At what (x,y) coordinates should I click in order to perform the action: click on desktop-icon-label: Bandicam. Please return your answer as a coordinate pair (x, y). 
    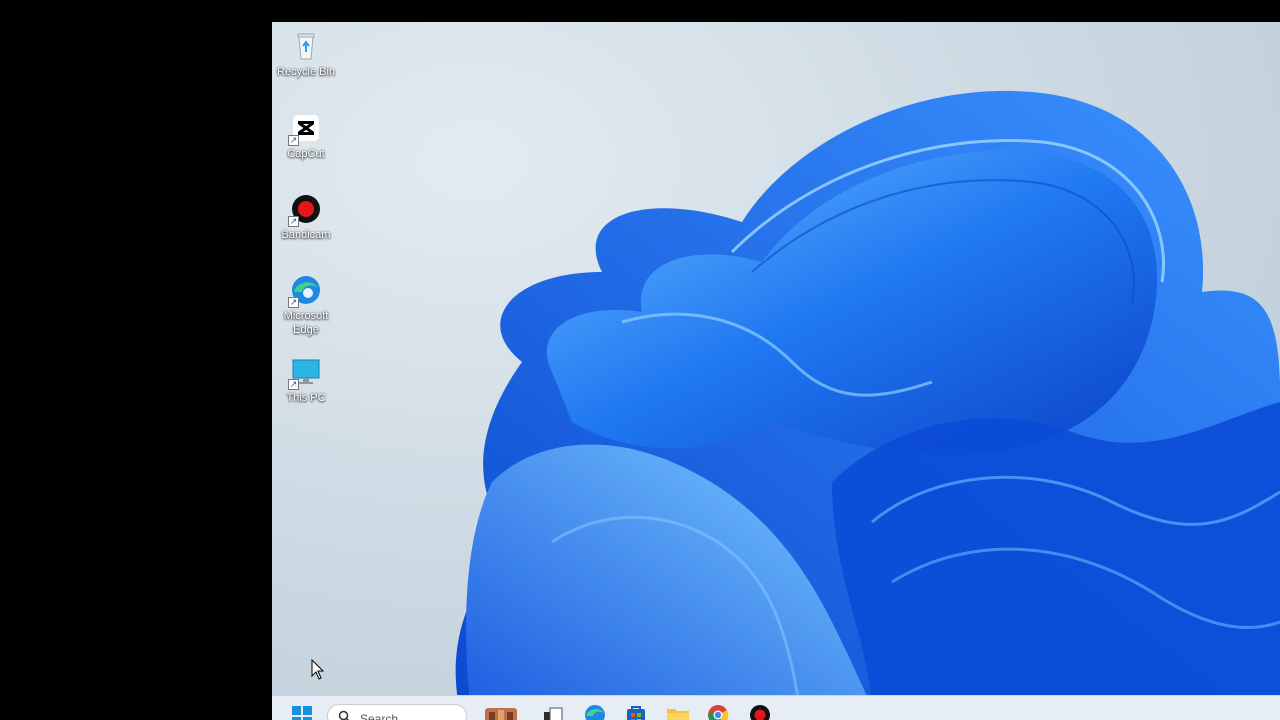
    Looking at the image, I should click on (306, 235).